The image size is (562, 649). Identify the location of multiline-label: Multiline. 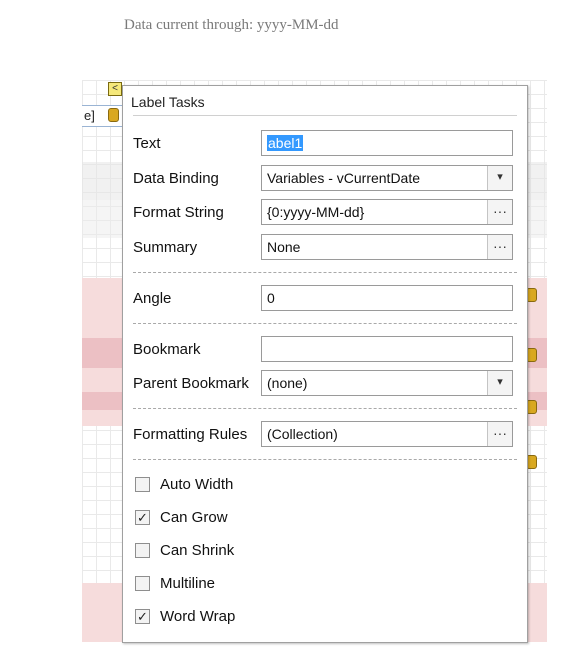
(188, 583).